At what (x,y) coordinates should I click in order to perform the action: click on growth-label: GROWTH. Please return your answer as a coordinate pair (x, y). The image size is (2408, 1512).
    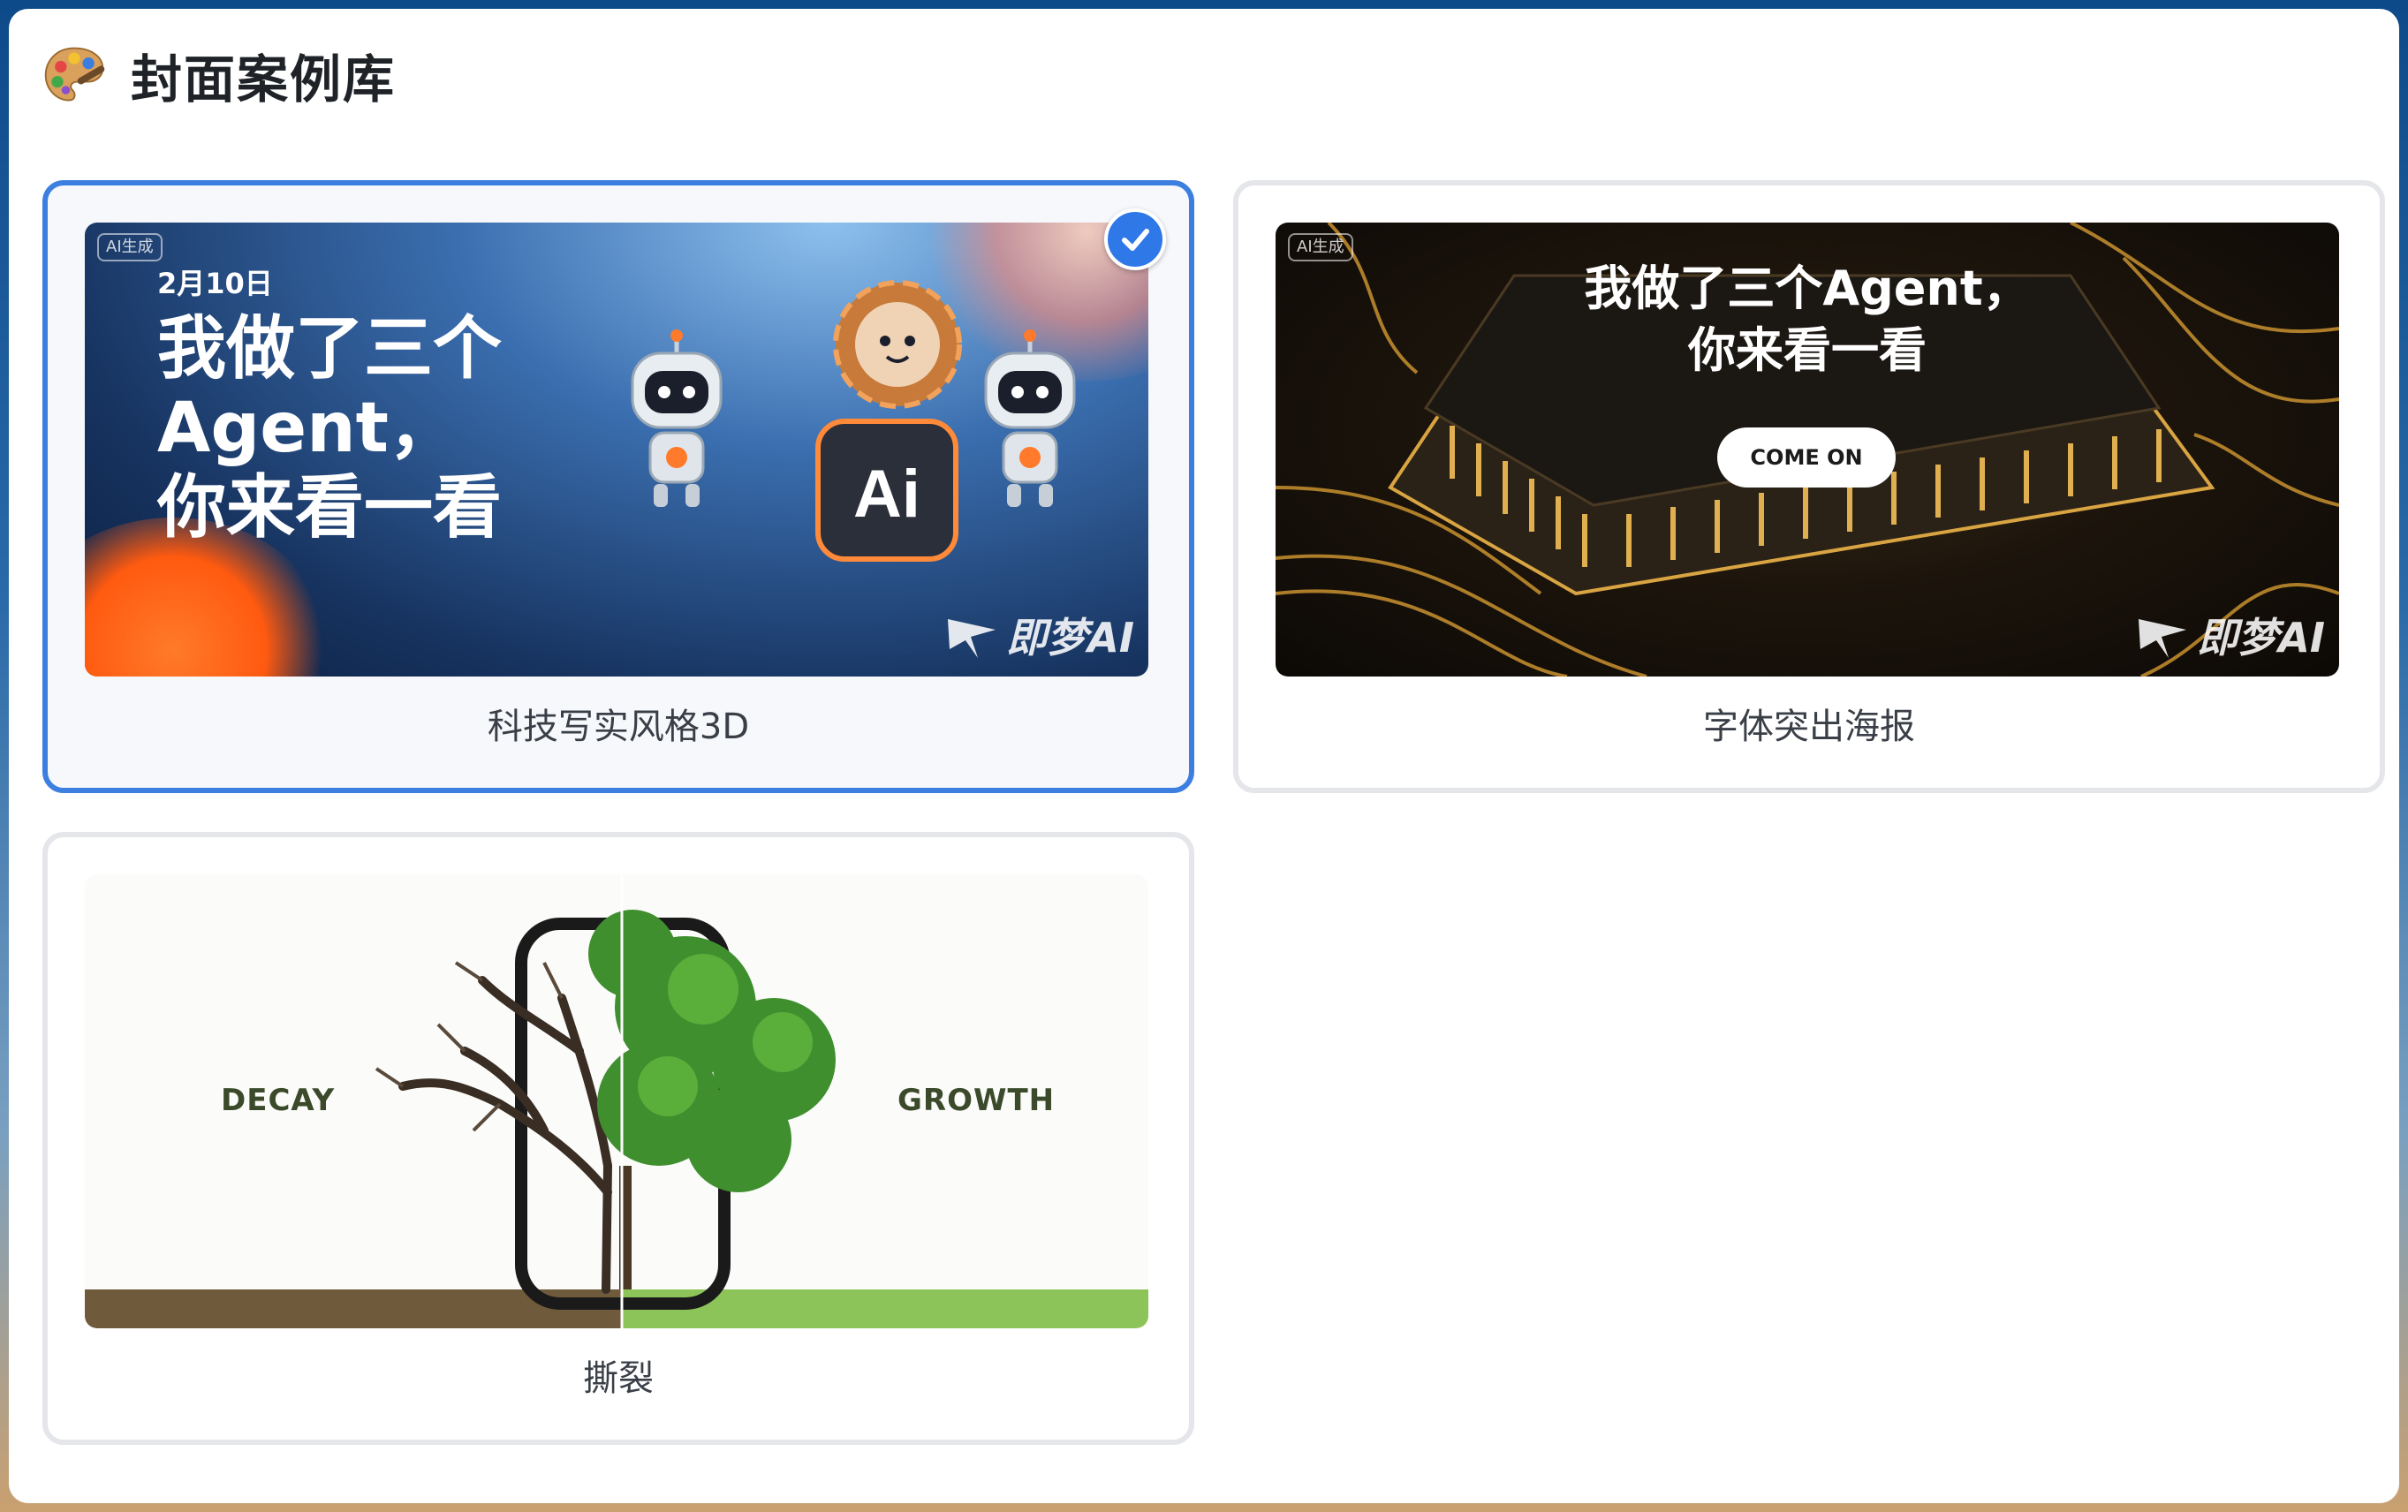
    Looking at the image, I should click on (976, 1101).